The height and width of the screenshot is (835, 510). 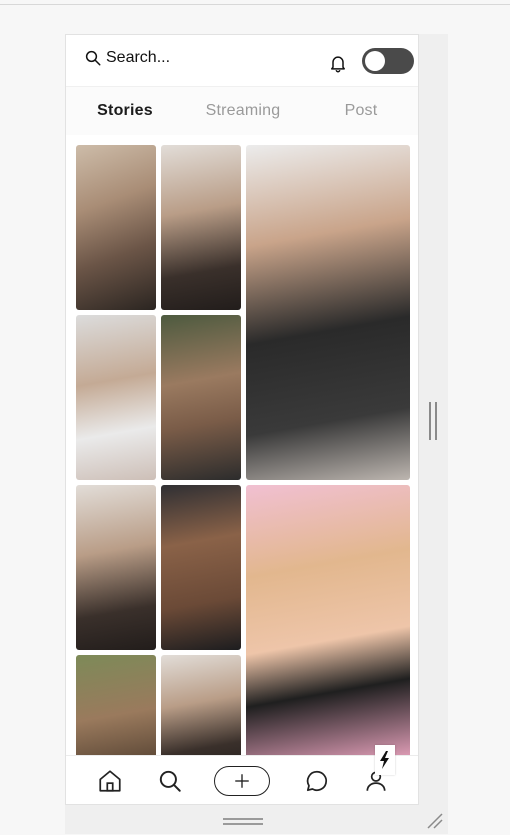 What do you see at coordinates (375, 61) in the screenshot?
I see `toggle-knob` at bounding box center [375, 61].